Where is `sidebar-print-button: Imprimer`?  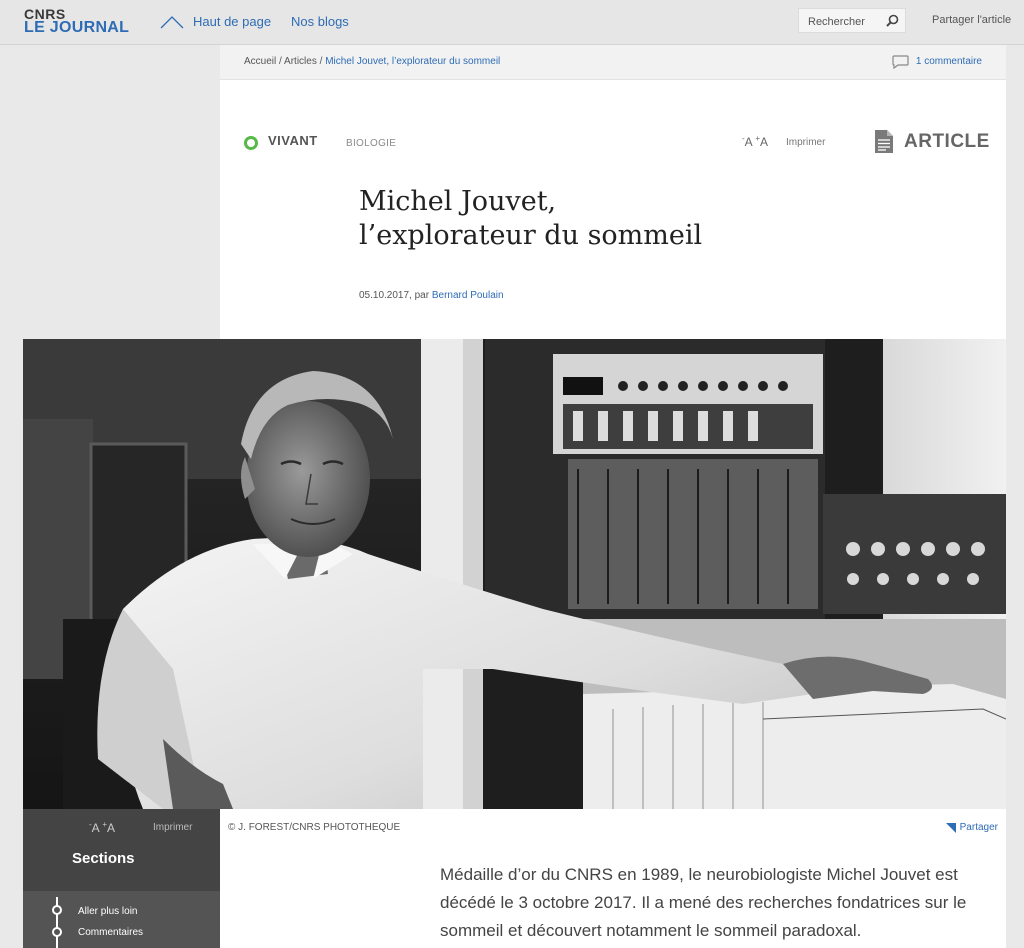 sidebar-print-button: Imprimer is located at coordinates (172, 827).